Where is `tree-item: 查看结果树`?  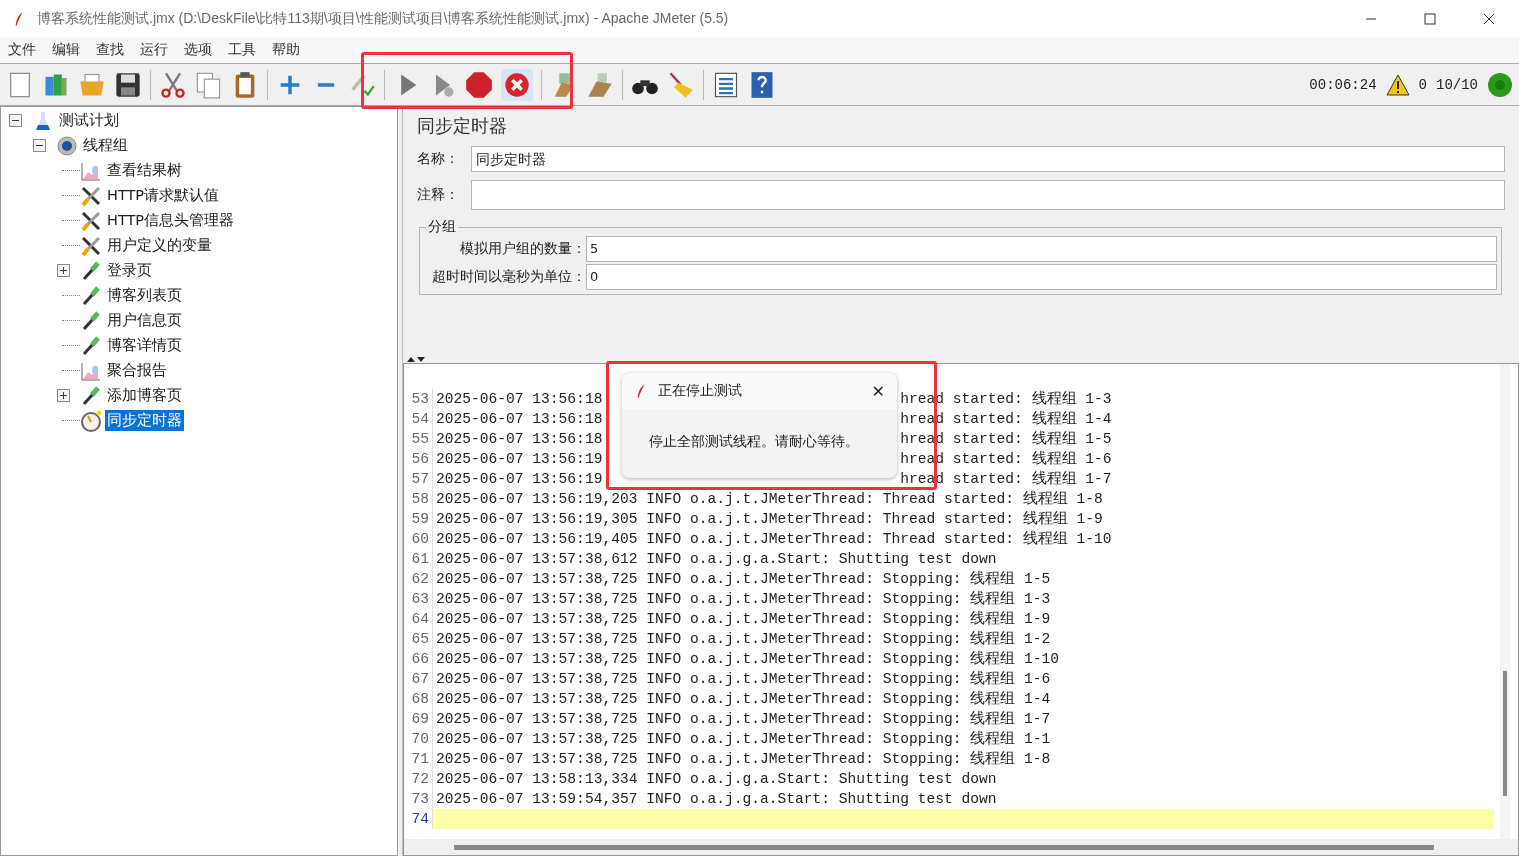
tree-item: 查看结果树 is located at coordinates (144, 170).